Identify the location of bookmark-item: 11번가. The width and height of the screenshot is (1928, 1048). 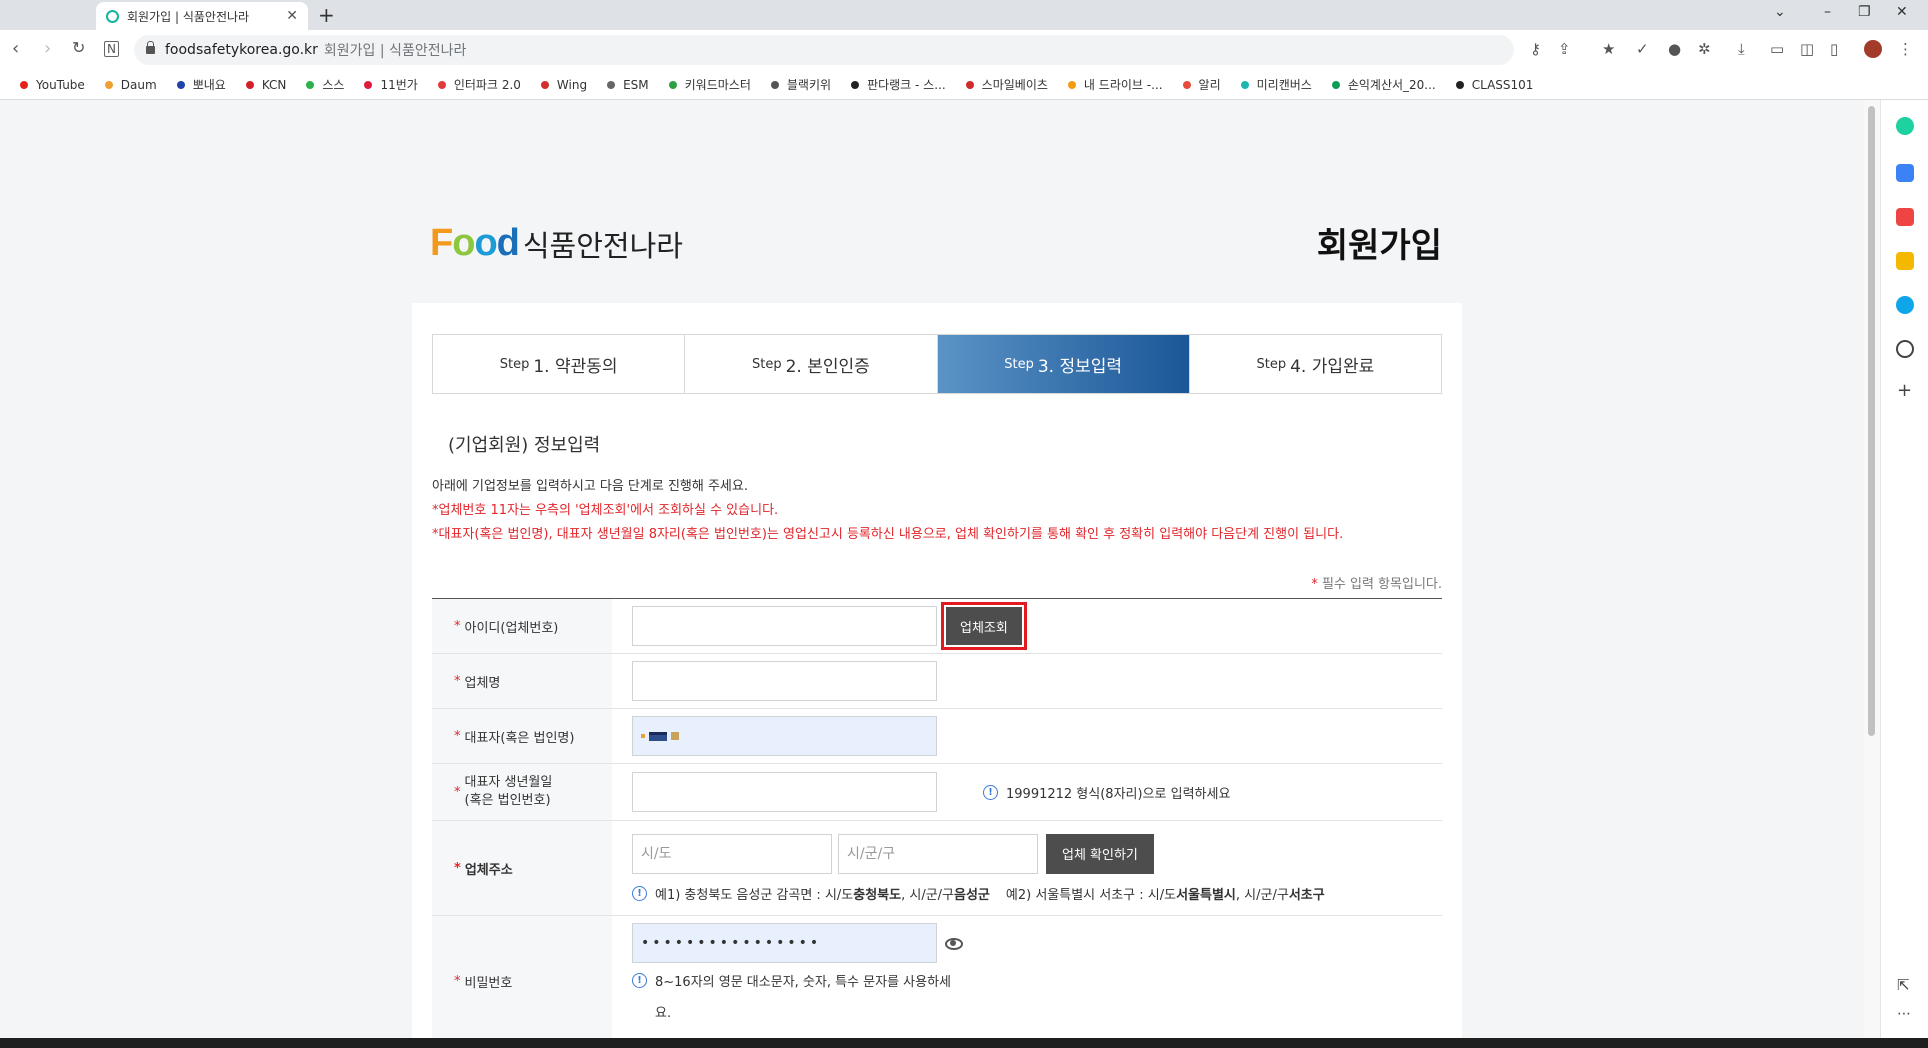
(391, 84).